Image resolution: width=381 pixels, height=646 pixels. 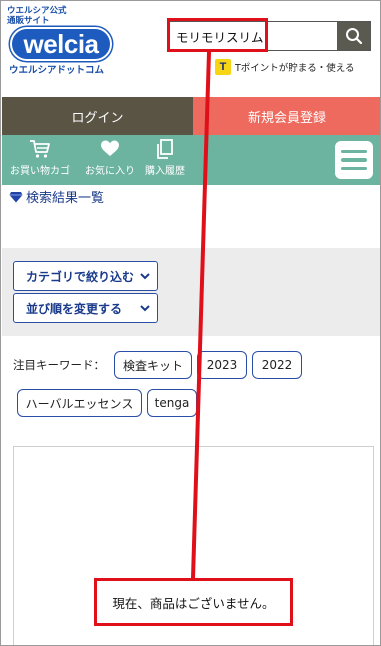 I want to click on nav-item-label: お気に入り, so click(x=110, y=171).